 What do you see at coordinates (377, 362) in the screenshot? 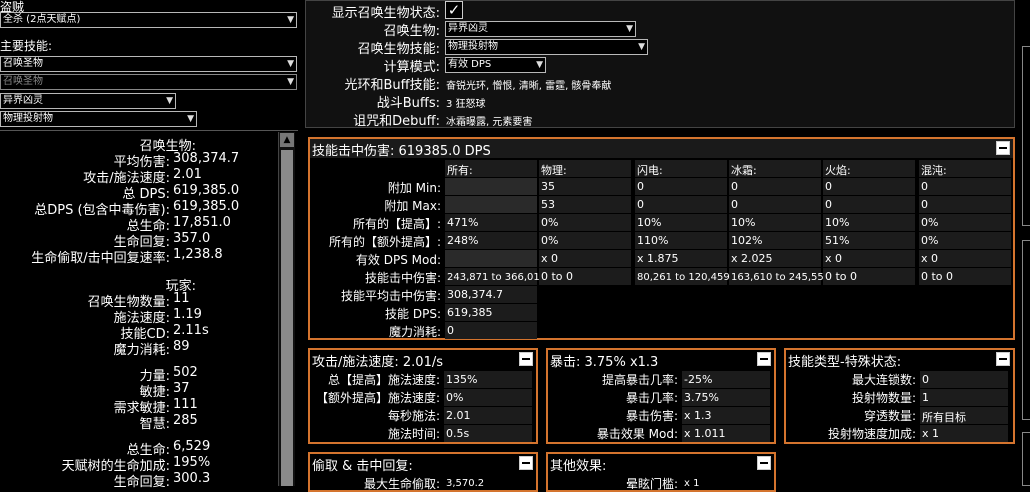
I see `speed-title: 攻击/施法速度: 2.01/s` at bounding box center [377, 362].